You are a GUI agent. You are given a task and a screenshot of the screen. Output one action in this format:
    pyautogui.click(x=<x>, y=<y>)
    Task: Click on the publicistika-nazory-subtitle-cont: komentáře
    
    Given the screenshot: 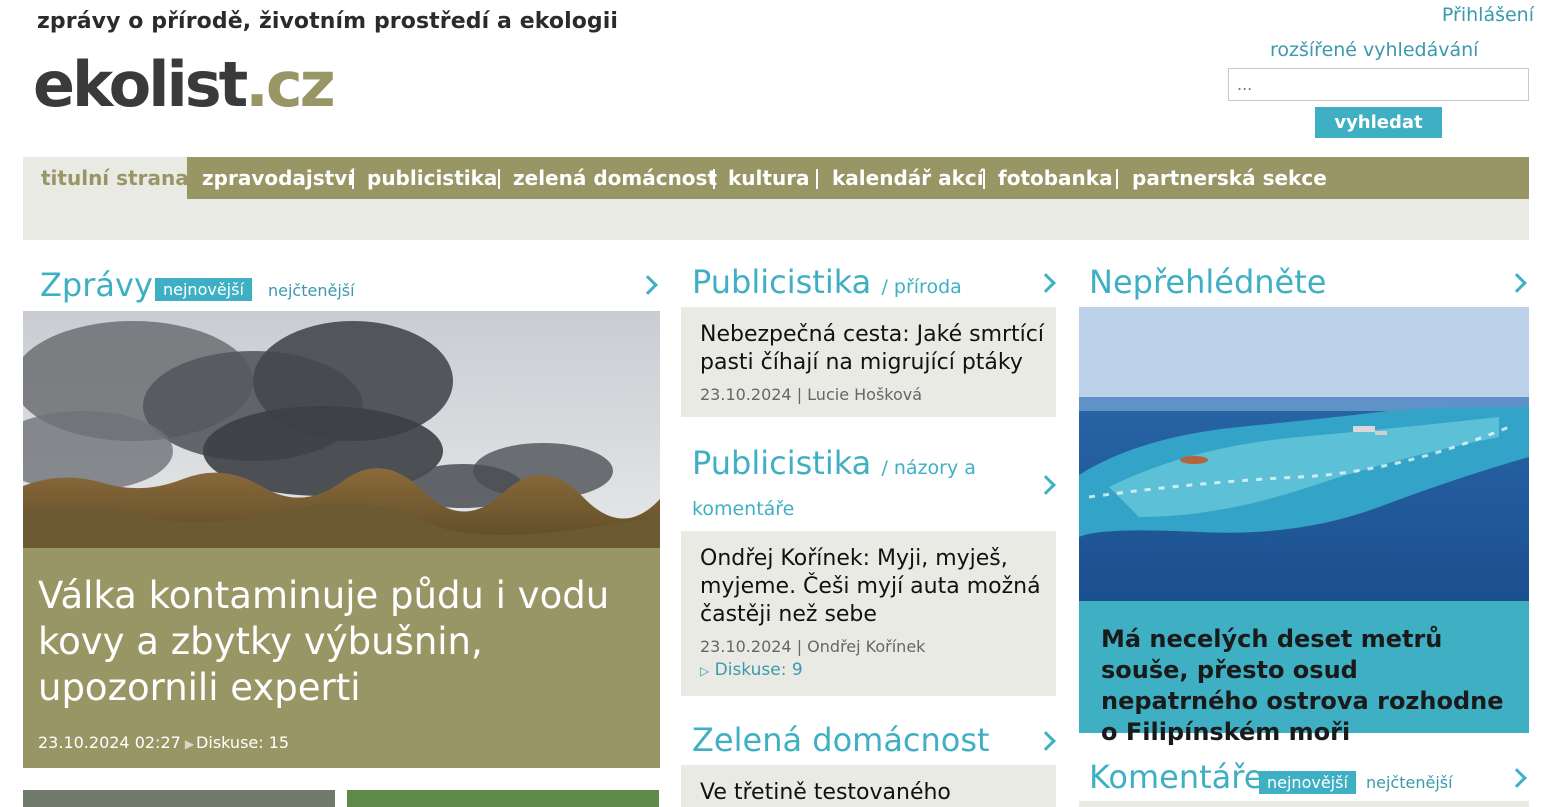 What is the action you would take?
    pyautogui.click(x=743, y=509)
    